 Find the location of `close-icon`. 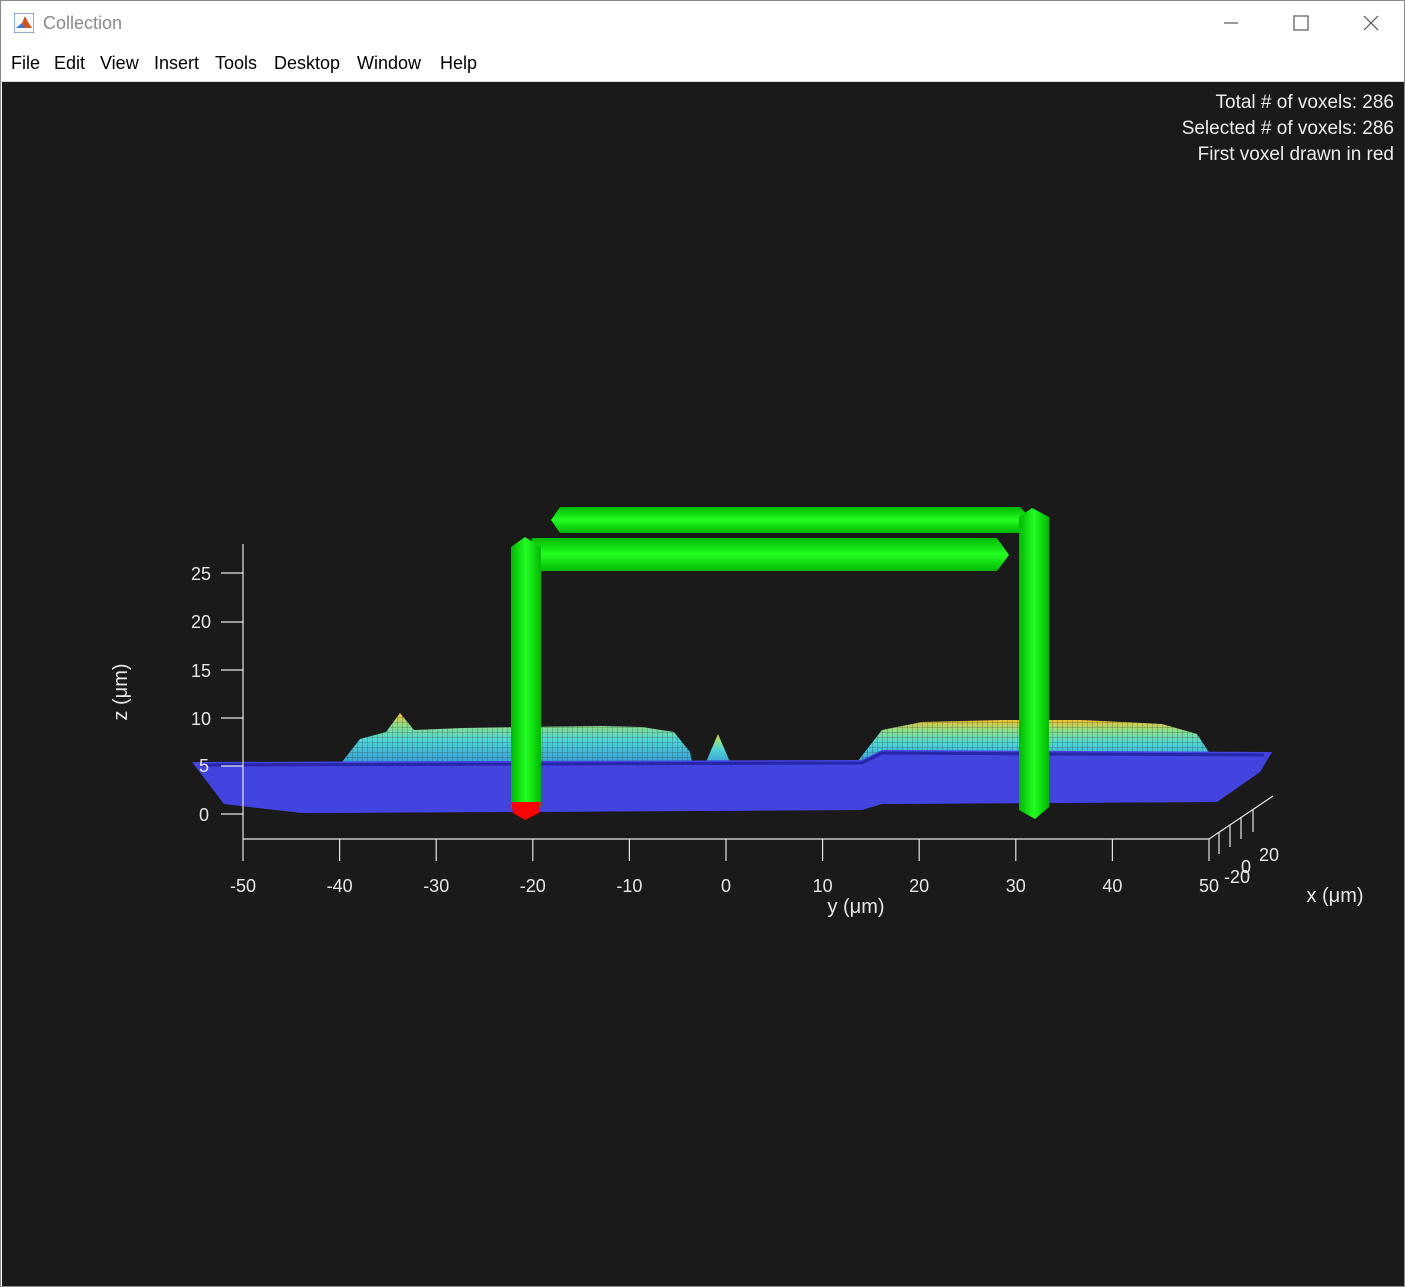

close-icon is located at coordinates (1371, 23).